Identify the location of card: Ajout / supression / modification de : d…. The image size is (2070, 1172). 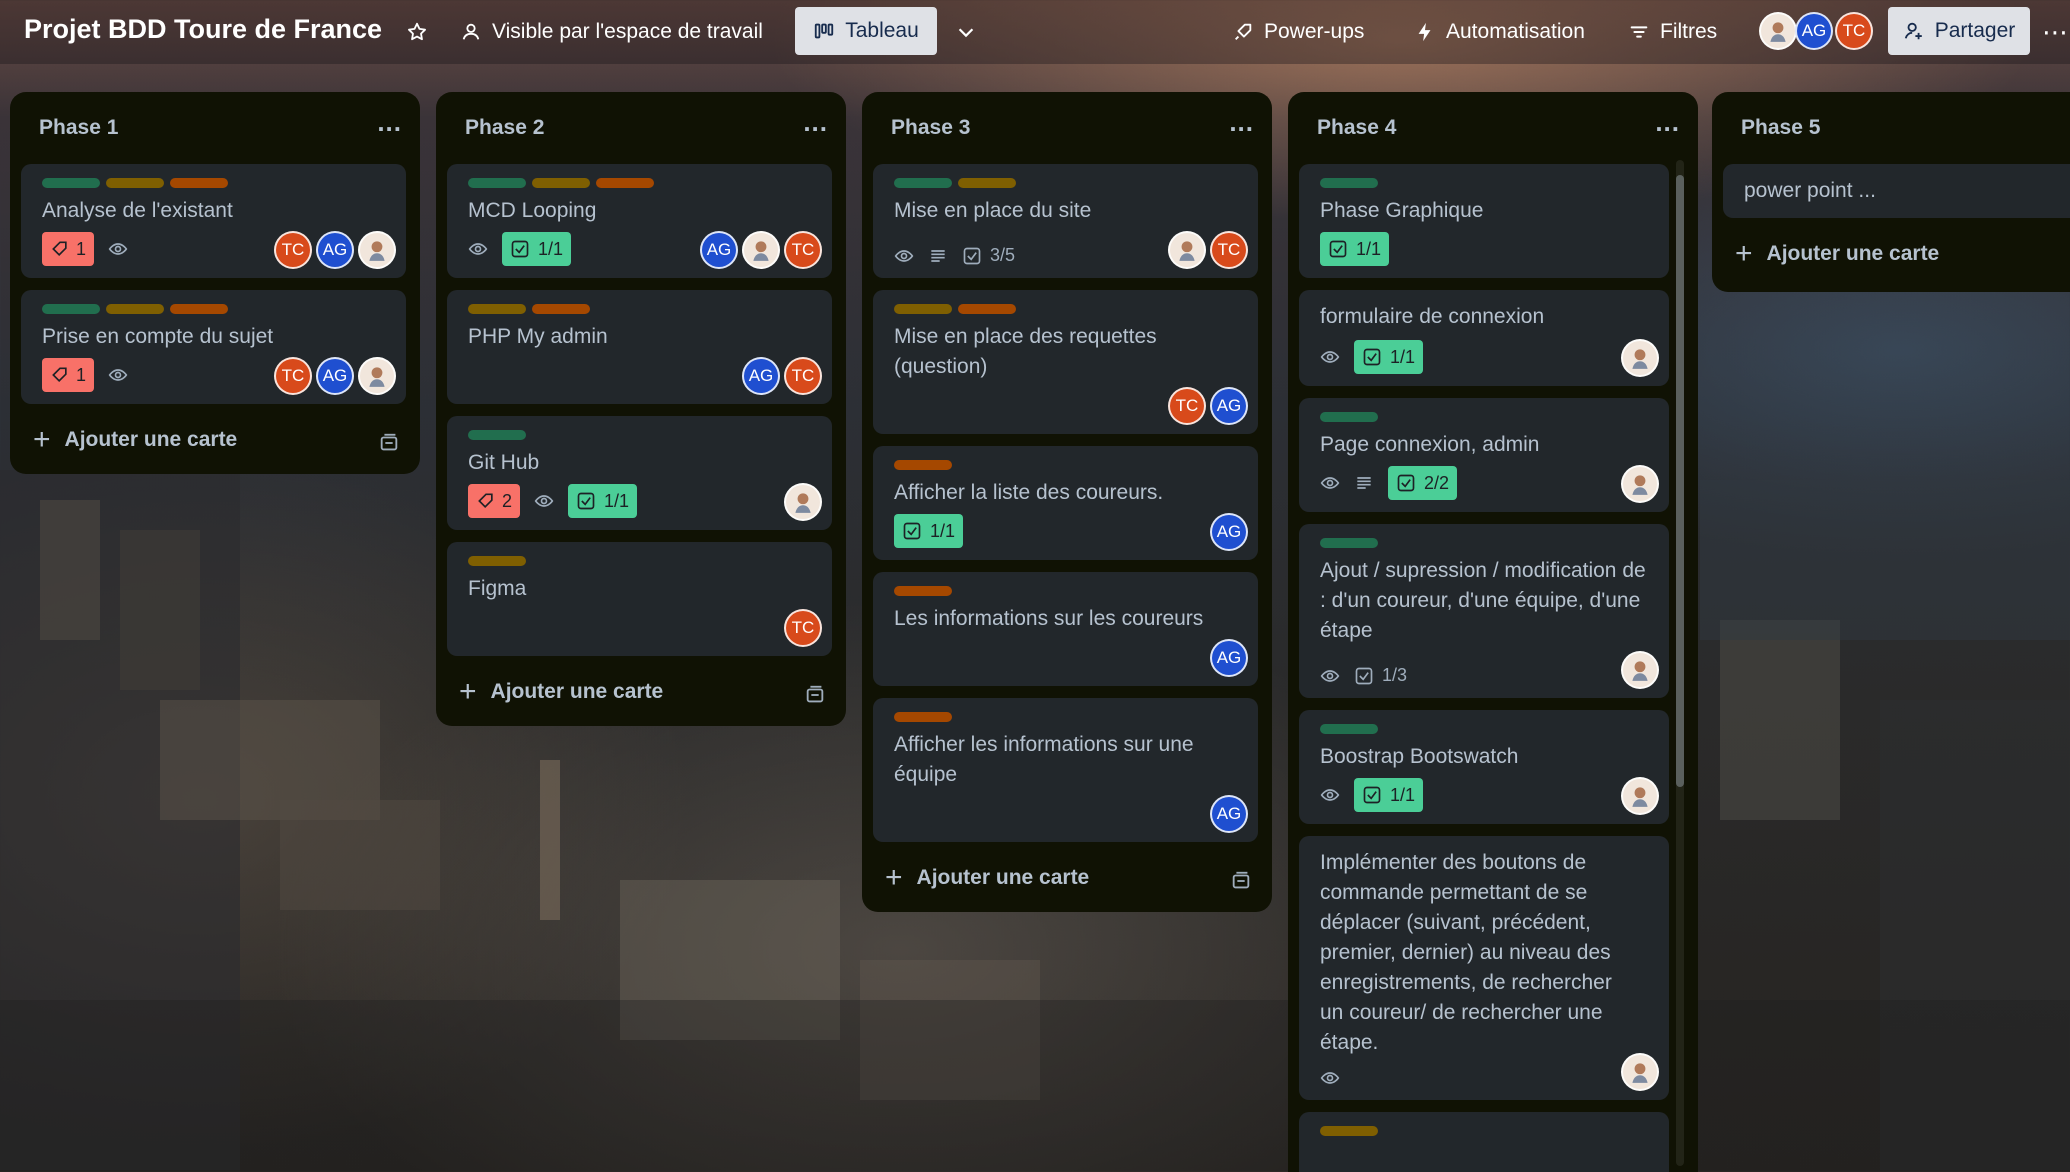
(1484, 611).